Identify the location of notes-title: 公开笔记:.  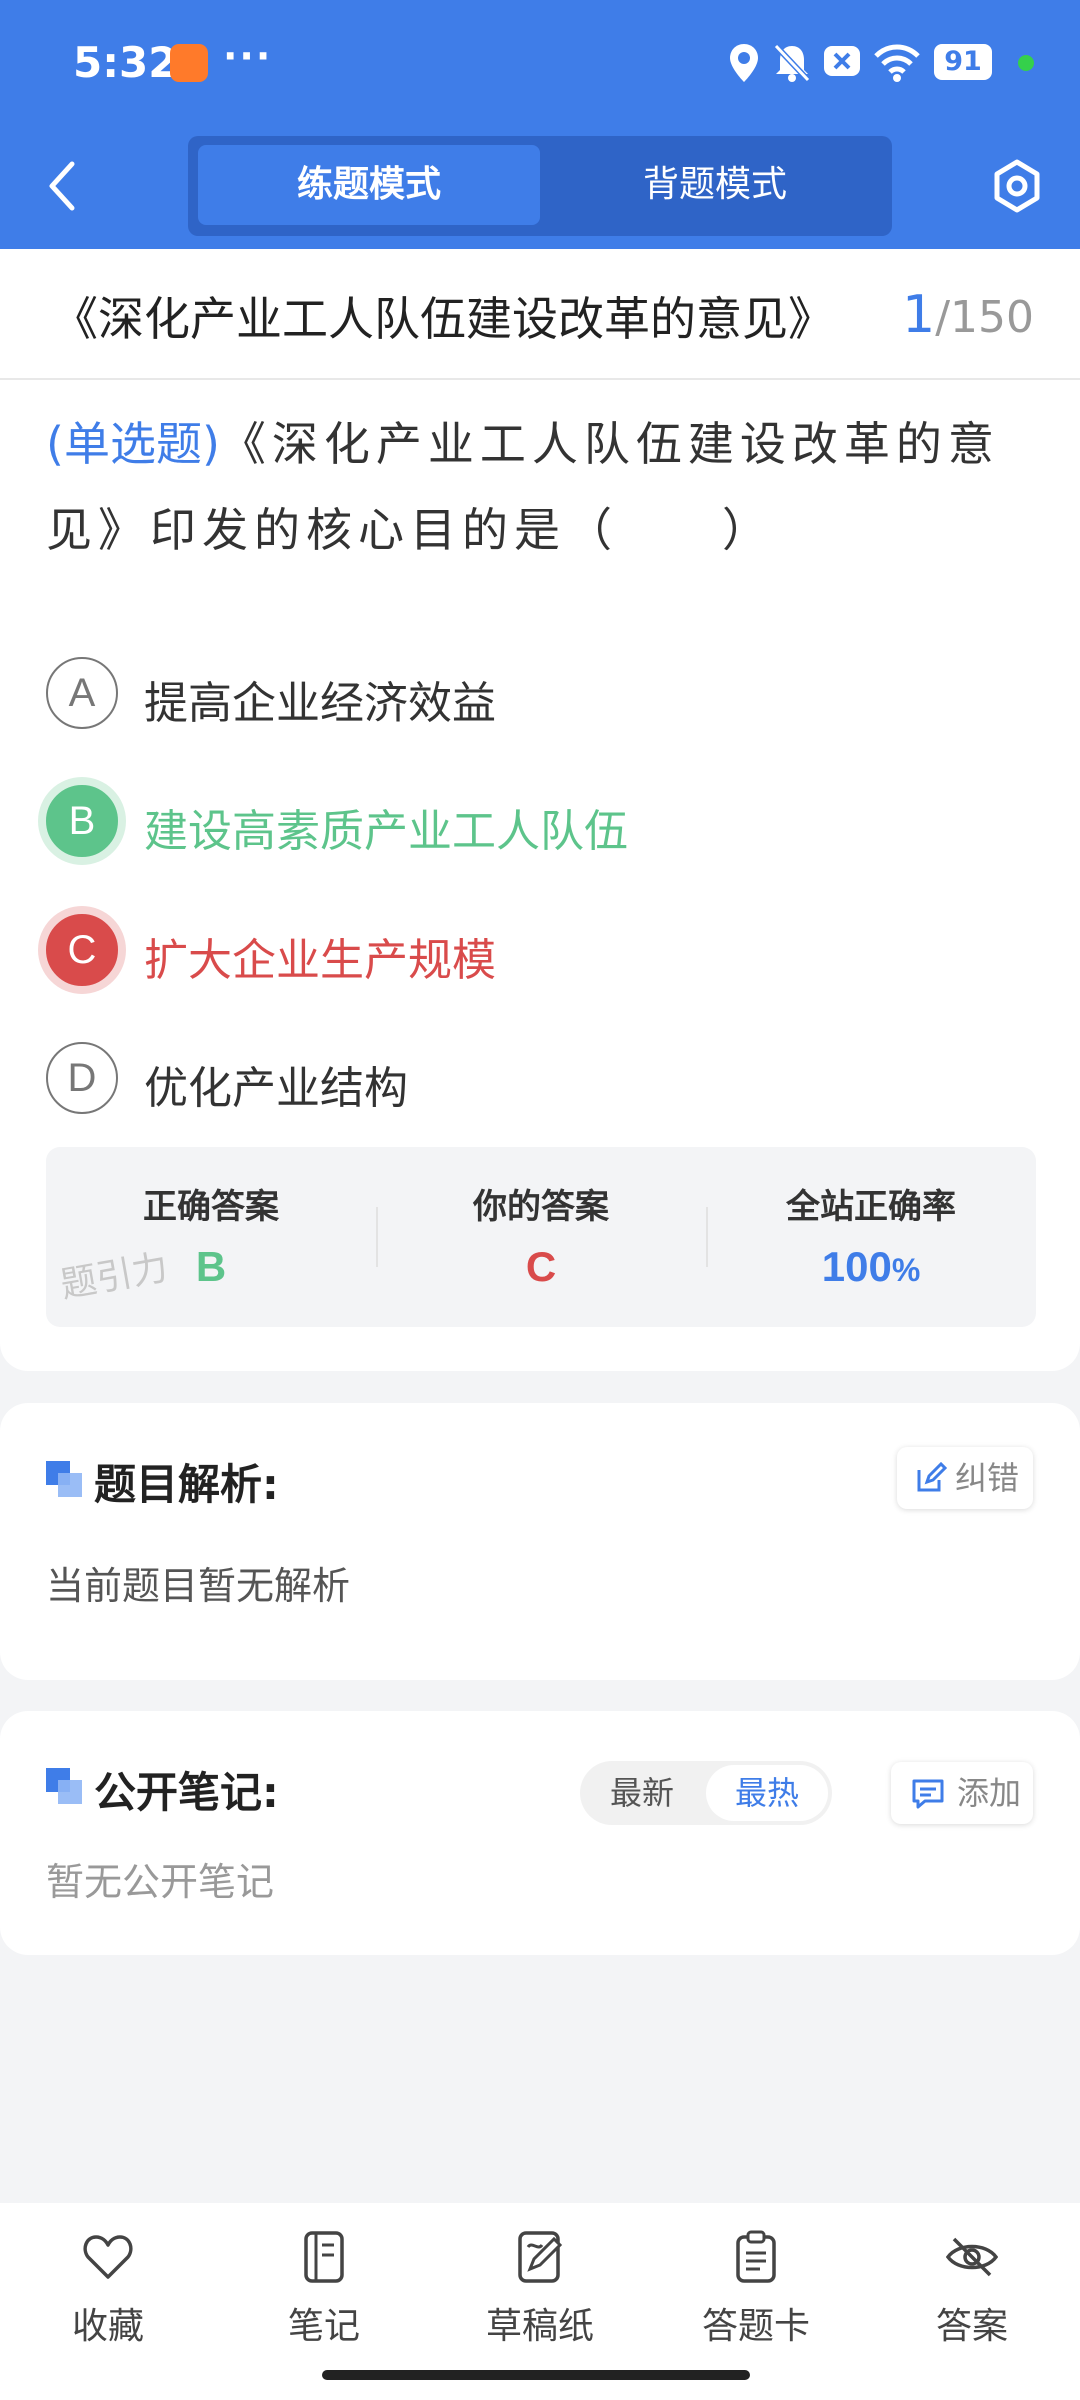
(186, 1792).